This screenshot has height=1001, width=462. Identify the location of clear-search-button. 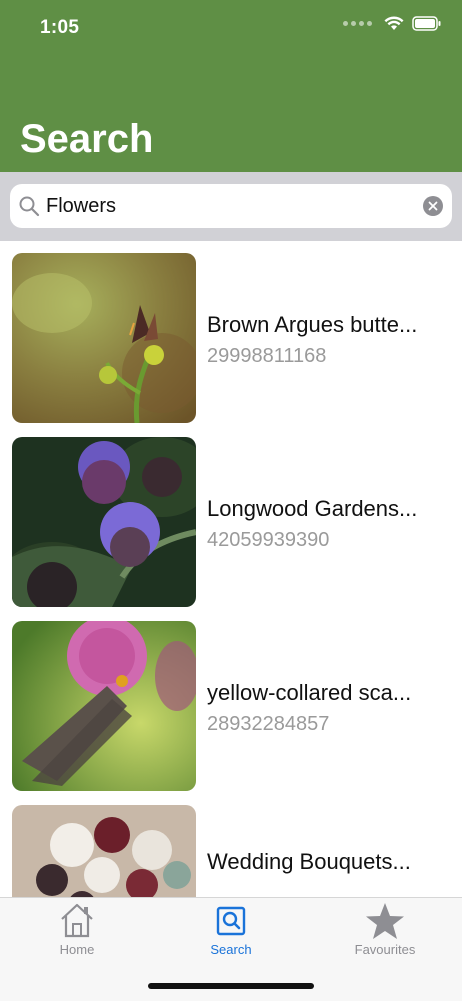
(433, 206).